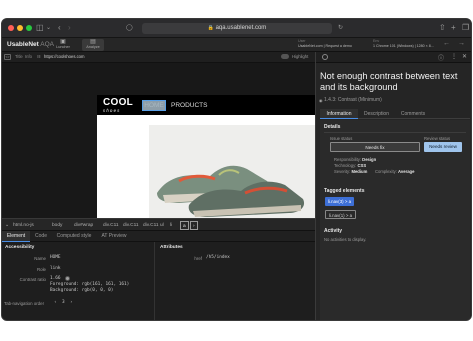 The image size is (473, 341). What do you see at coordinates (325, 45) in the screenshot?
I see `user-select: User UsableNet.com | Request a demo` at bounding box center [325, 45].